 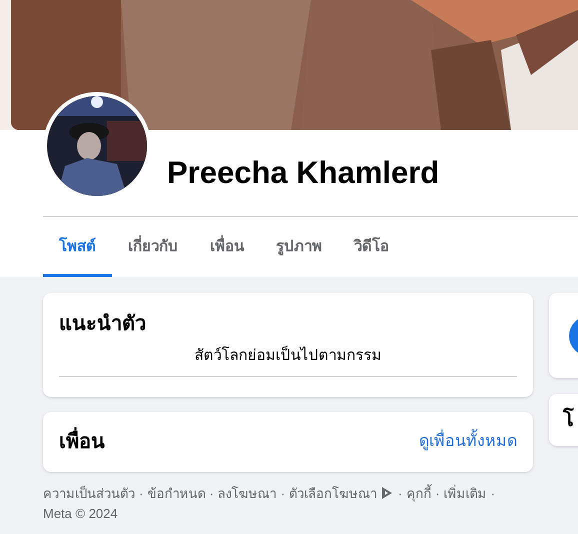 What do you see at coordinates (77, 247) in the screenshot?
I see `profile-tab: โพสต์` at bounding box center [77, 247].